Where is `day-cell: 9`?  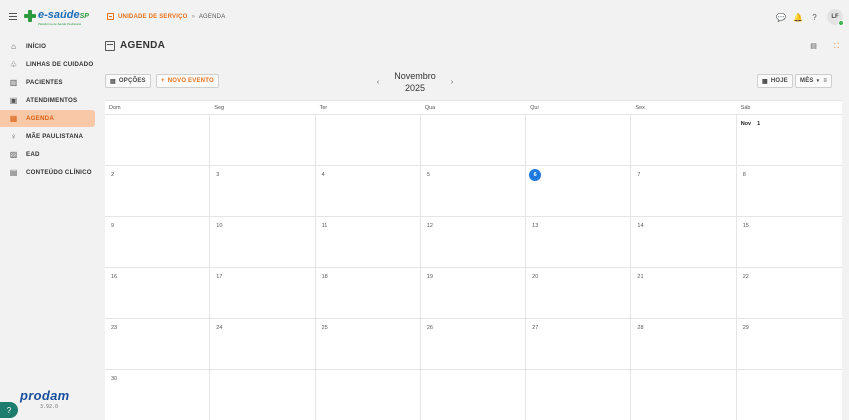
day-cell: 9 is located at coordinates (158, 242).